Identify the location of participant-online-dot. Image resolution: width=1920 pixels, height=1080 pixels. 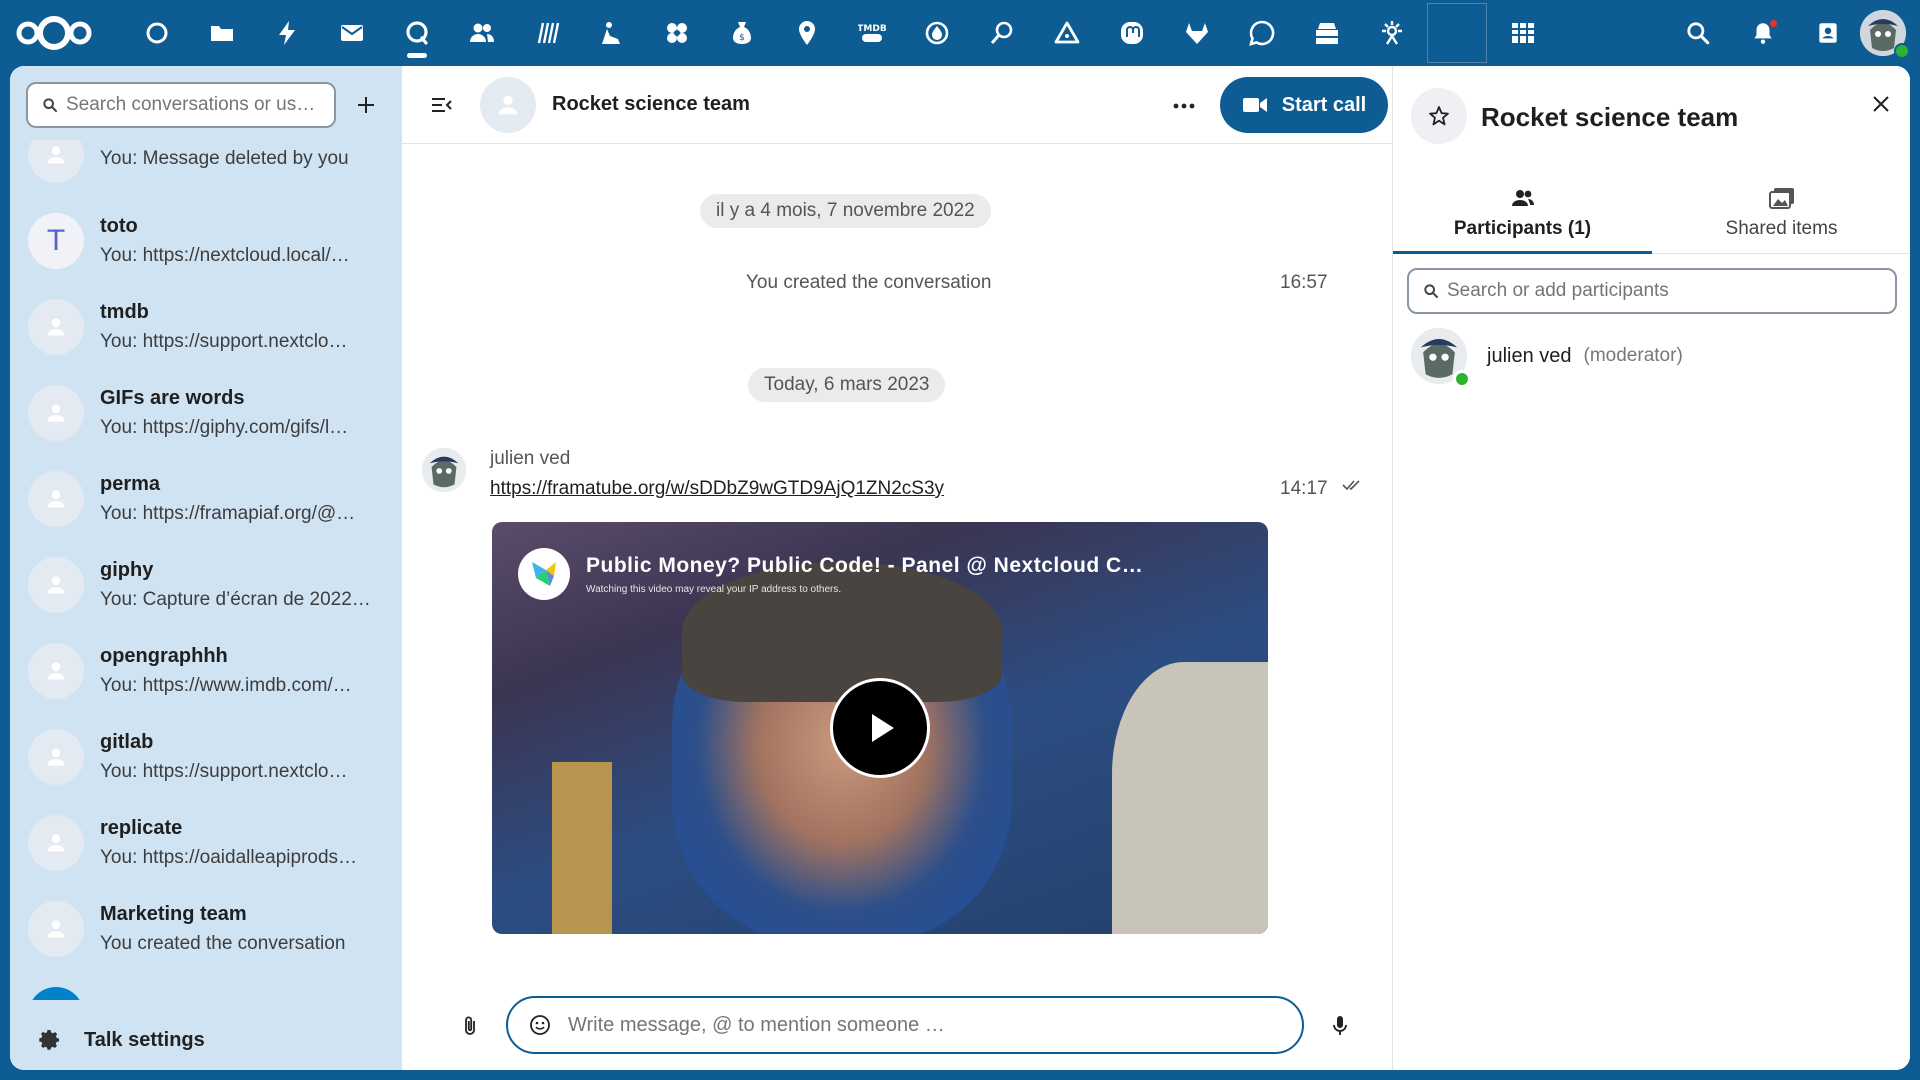
(1462, 379).